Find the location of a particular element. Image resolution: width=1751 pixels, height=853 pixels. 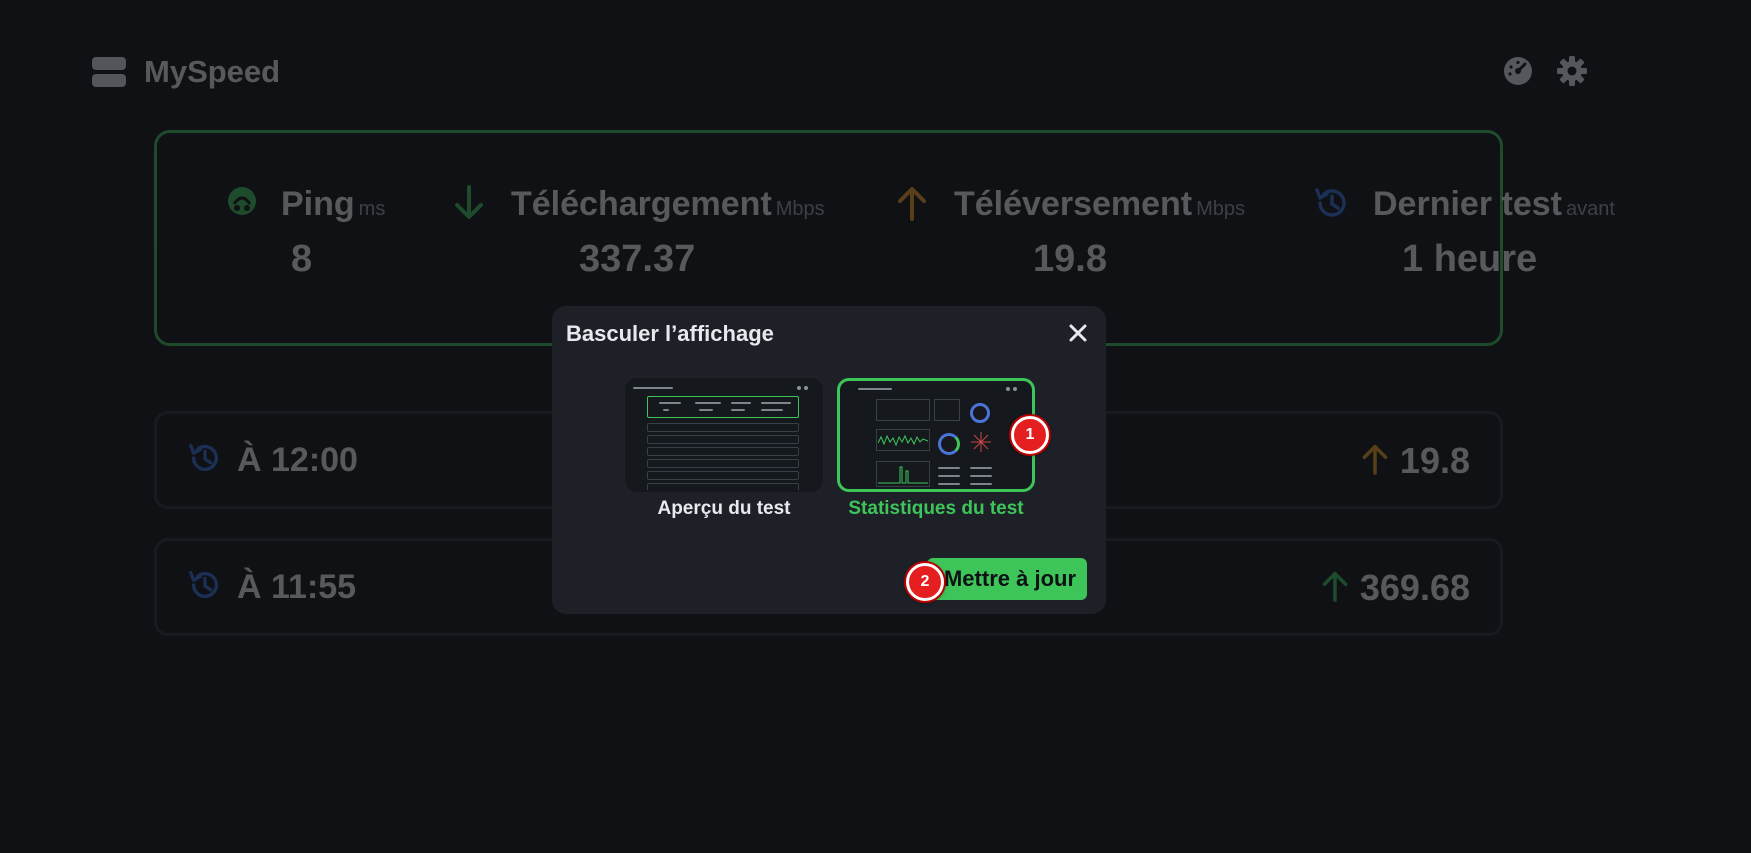

test-speed: 19.8 is located at coordinates (1434, 460).